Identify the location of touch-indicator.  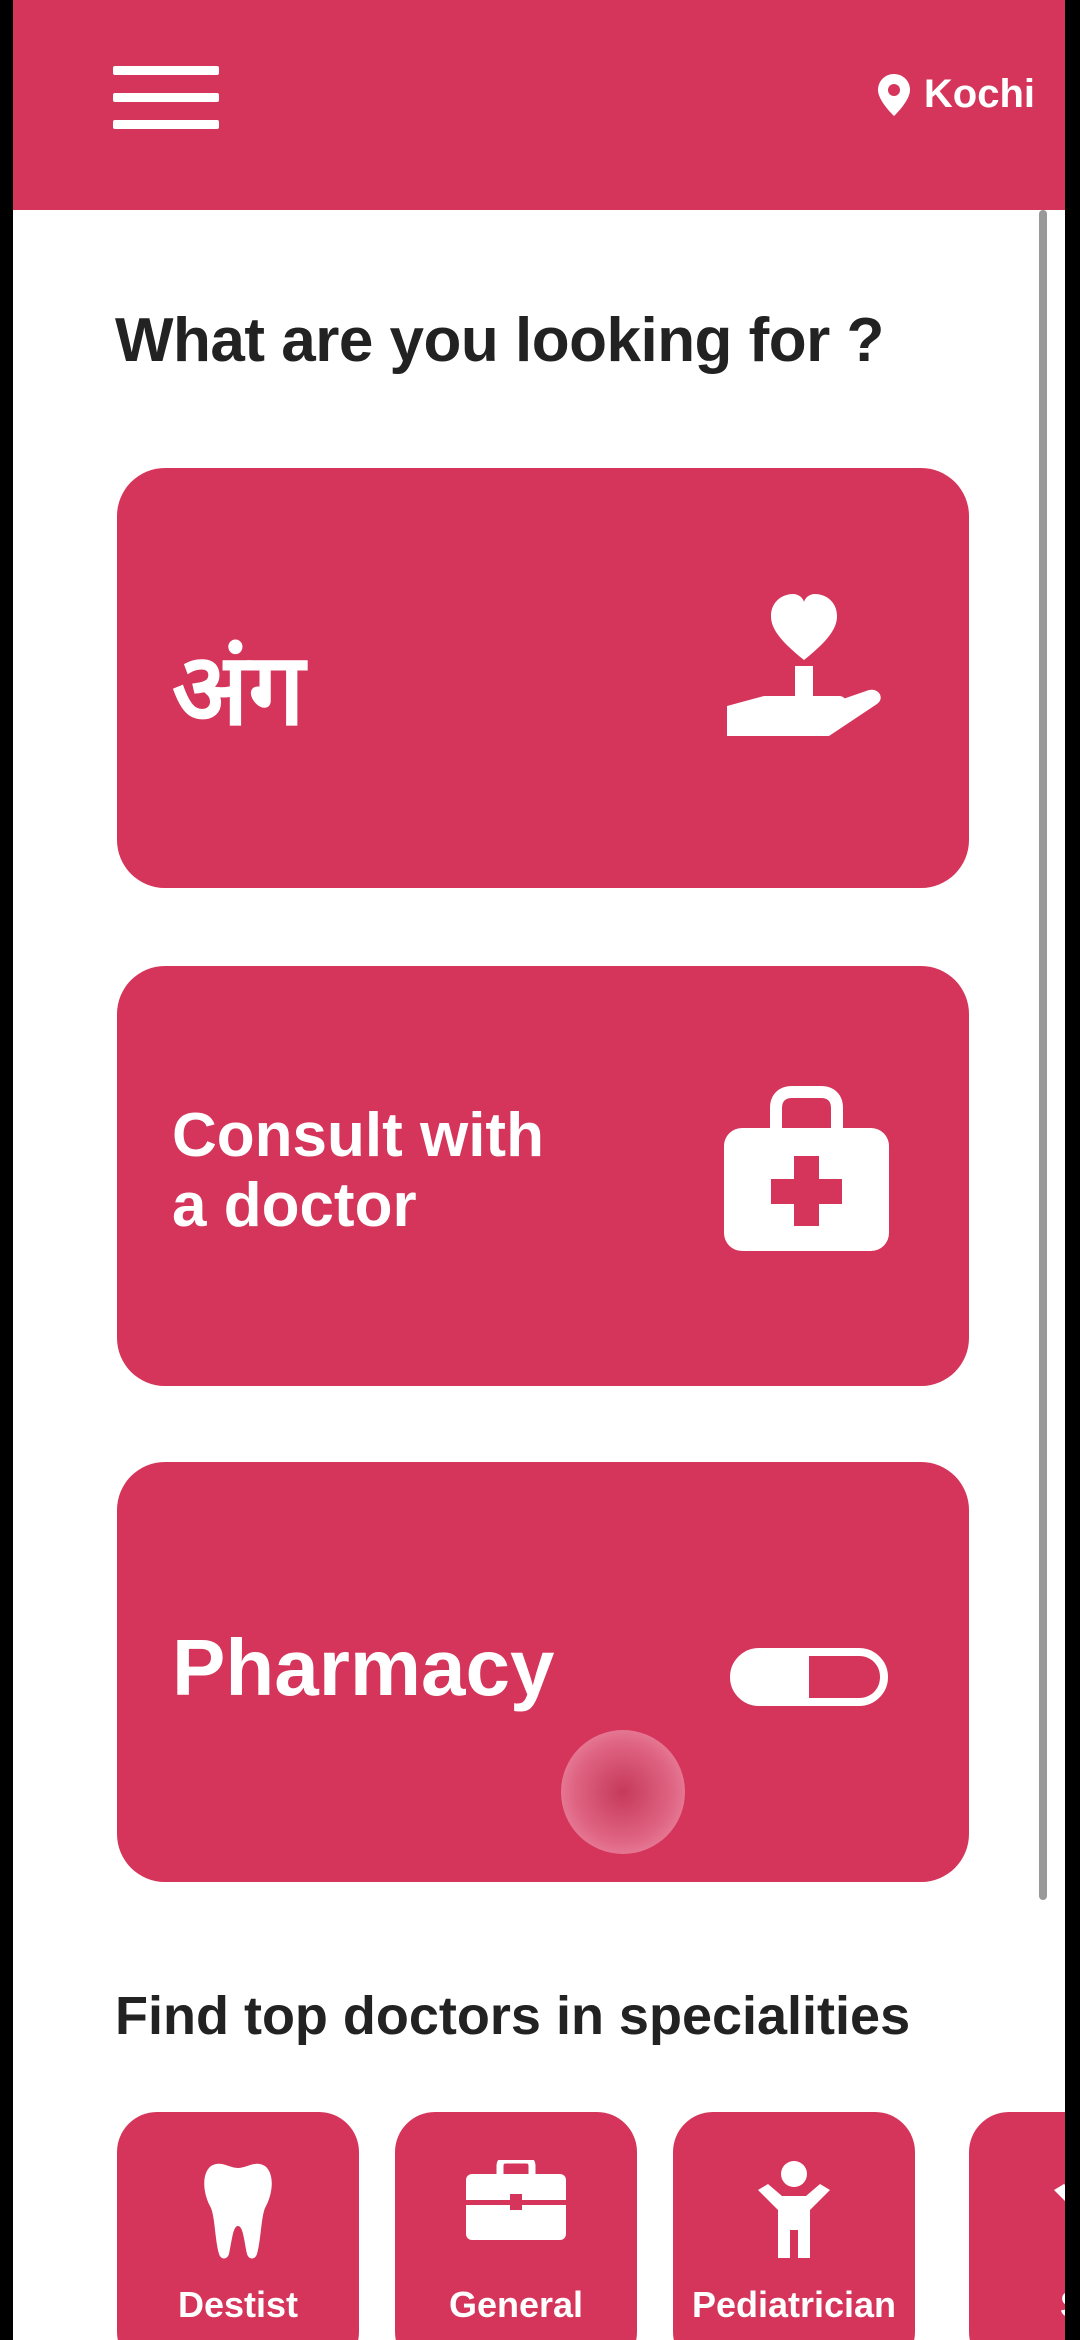
(623, 1792).